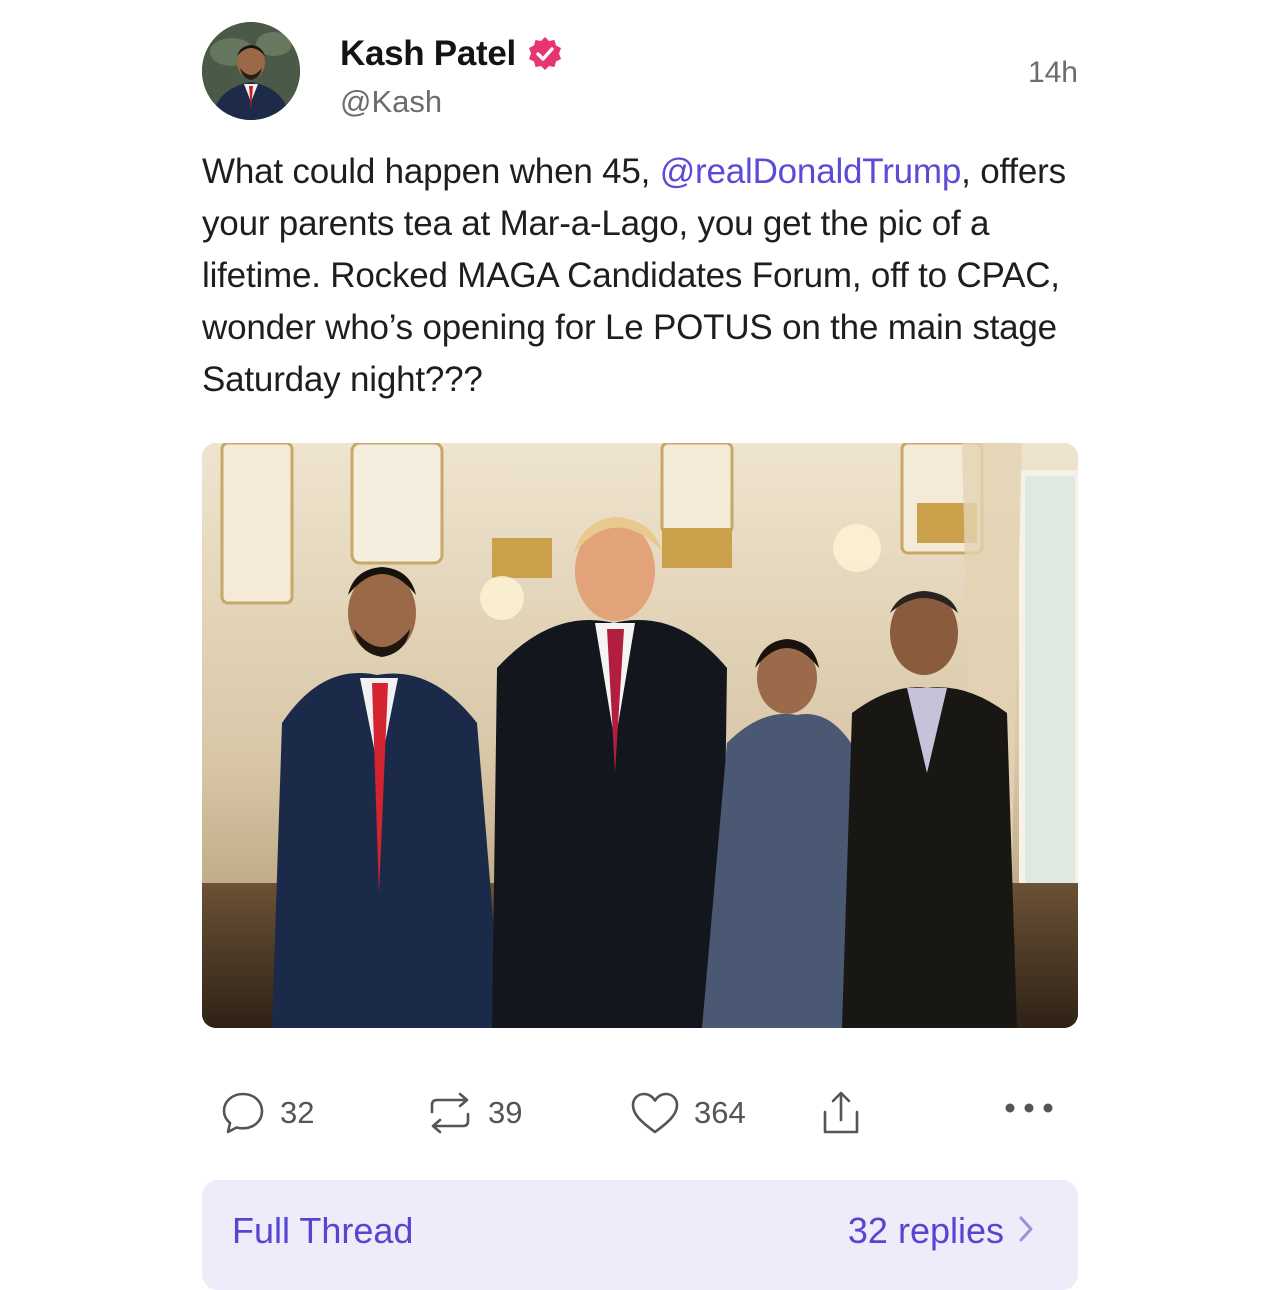  What do you see at coordinates (505, 1112) in the screenshot?
I see `repost-count: 39` at bounding box center [505, 1112].